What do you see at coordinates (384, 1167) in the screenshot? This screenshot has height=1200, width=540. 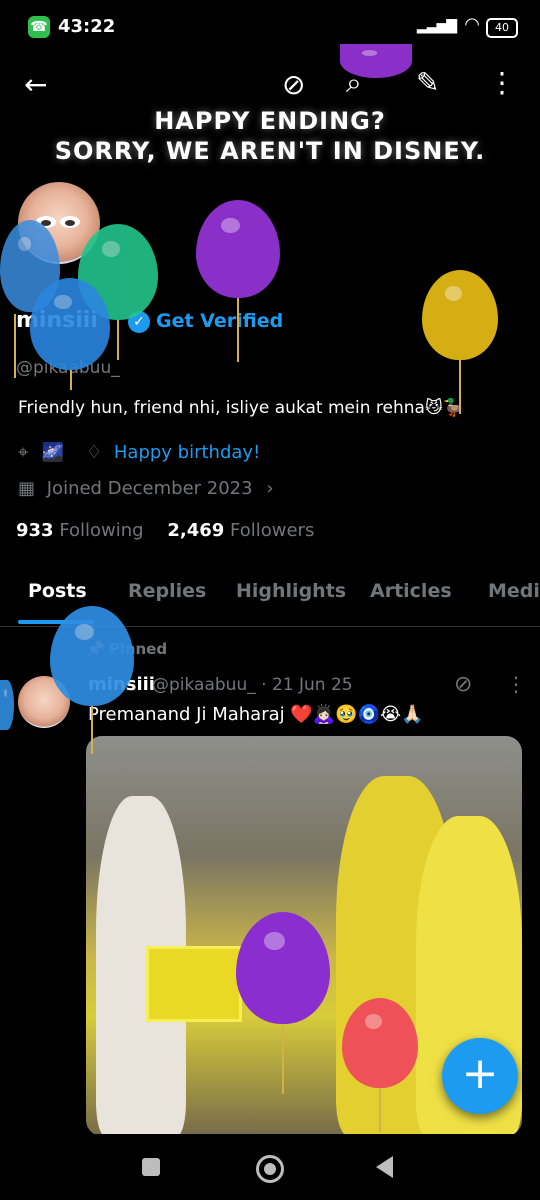 I see `back-icon` at bounding box center [384, 1167].